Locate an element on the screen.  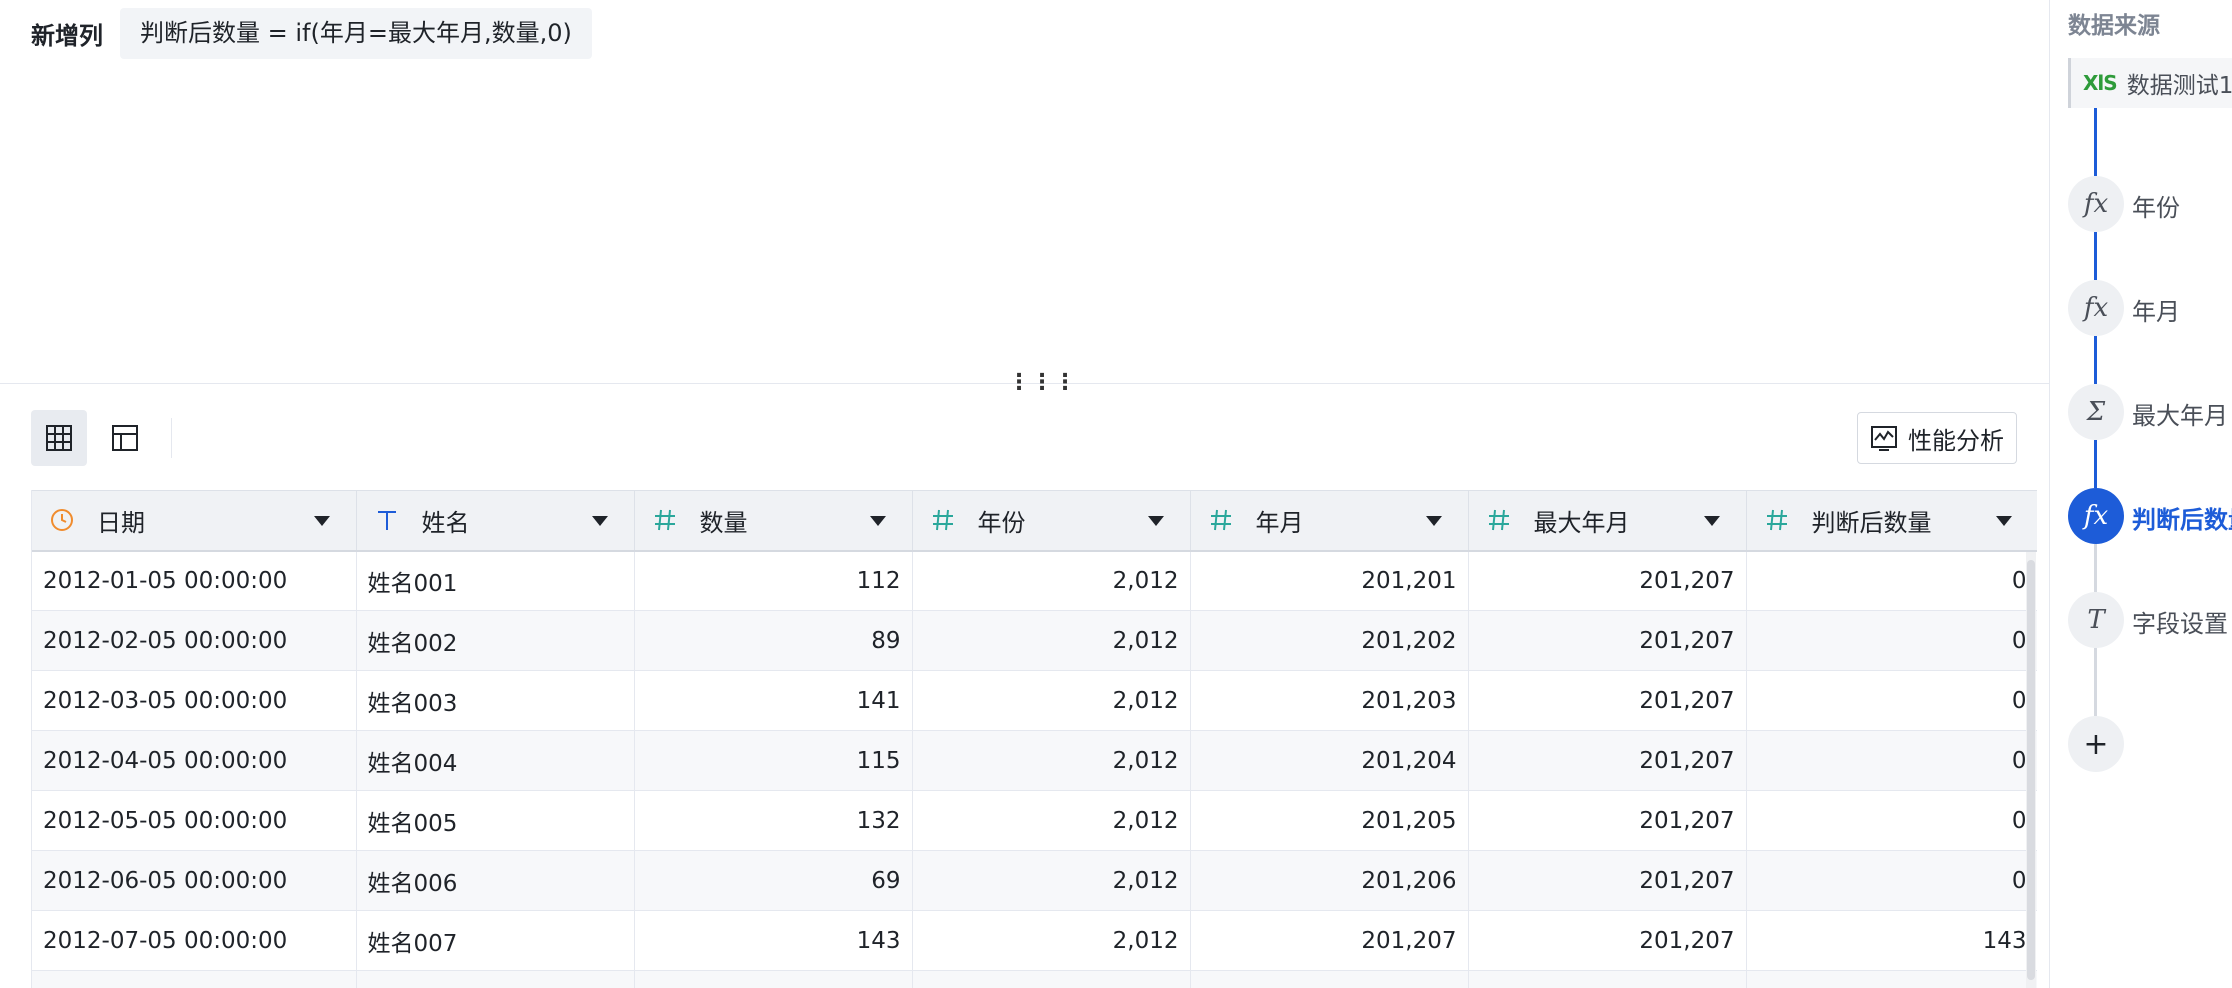
table-cell: 201,202 is located at coordinates (1329, 640).